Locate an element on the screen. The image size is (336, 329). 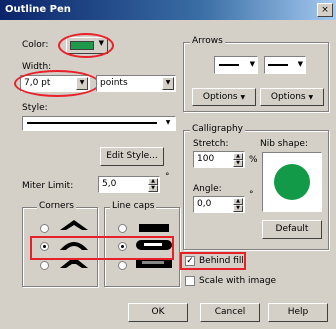
arrow-end-select: ▼ is located at coordinates (285, 65).